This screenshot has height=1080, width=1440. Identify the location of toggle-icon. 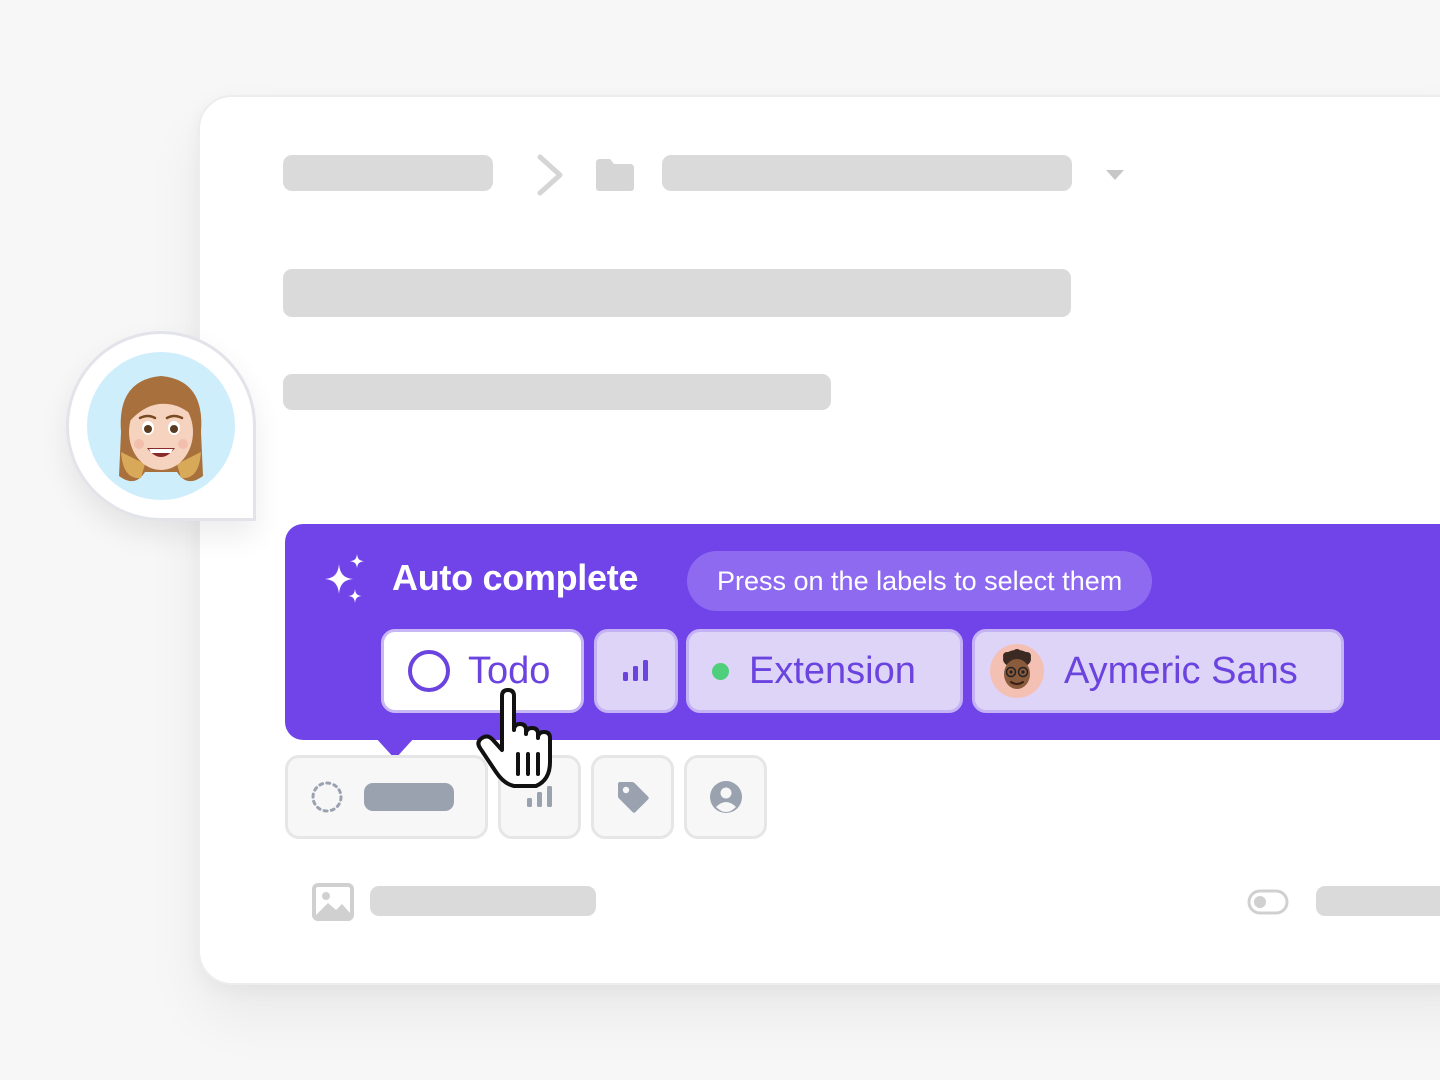
(1268, 902).